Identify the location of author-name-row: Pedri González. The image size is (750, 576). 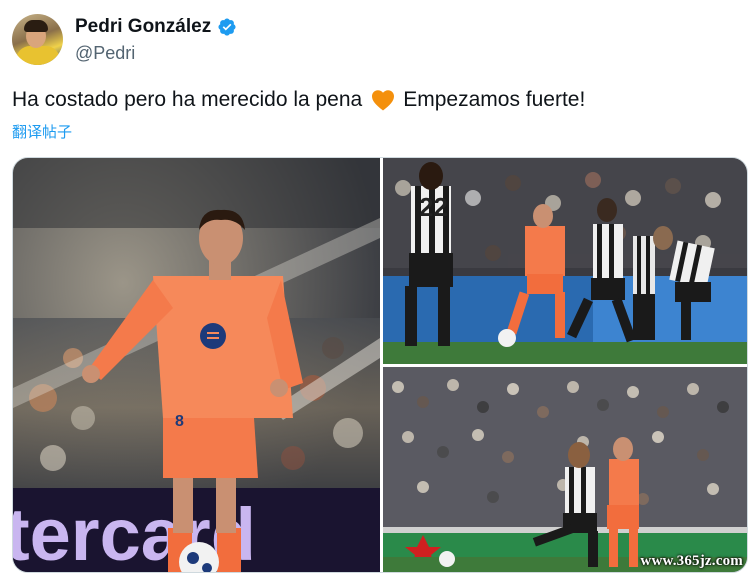
(156, 27).